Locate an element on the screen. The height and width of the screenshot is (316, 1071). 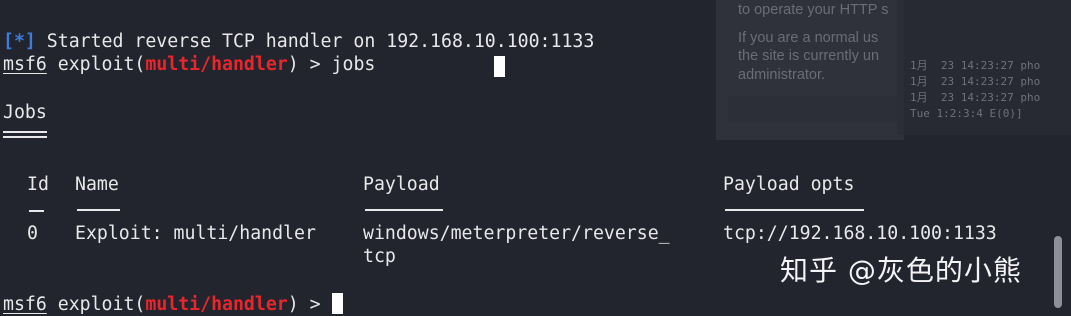
background-log-line: Tue 1:2:3:4 E(0)] is located at coordinates (966, 113).